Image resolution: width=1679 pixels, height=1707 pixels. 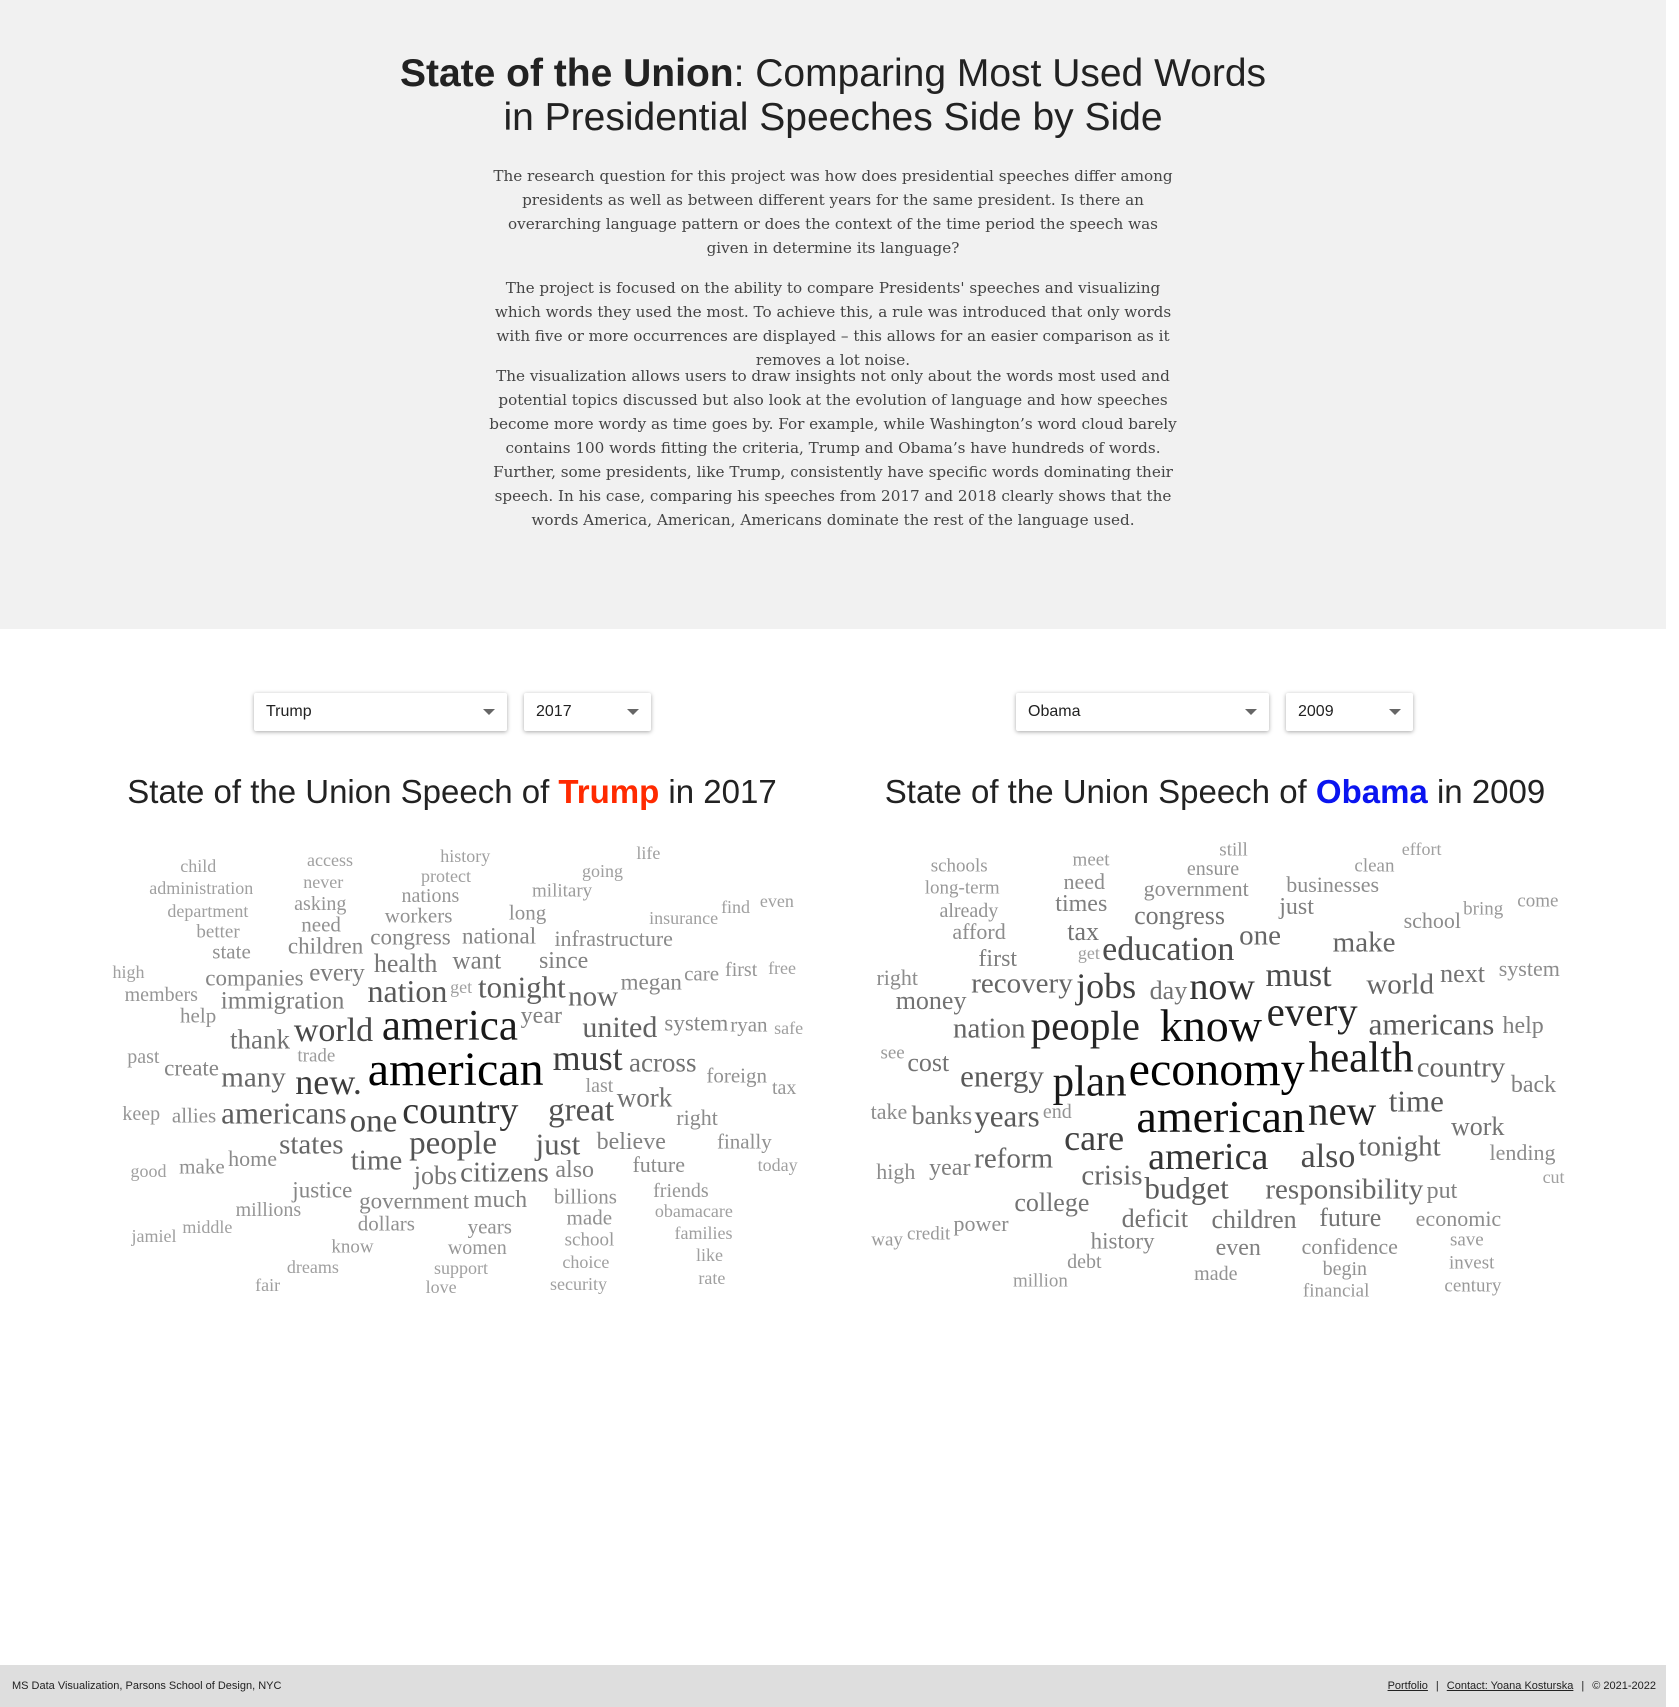 What do you see at coordinates (1349, 712) in the screenshot?
I see `right-year-select: 2009` at bounding box center [1349, 712].